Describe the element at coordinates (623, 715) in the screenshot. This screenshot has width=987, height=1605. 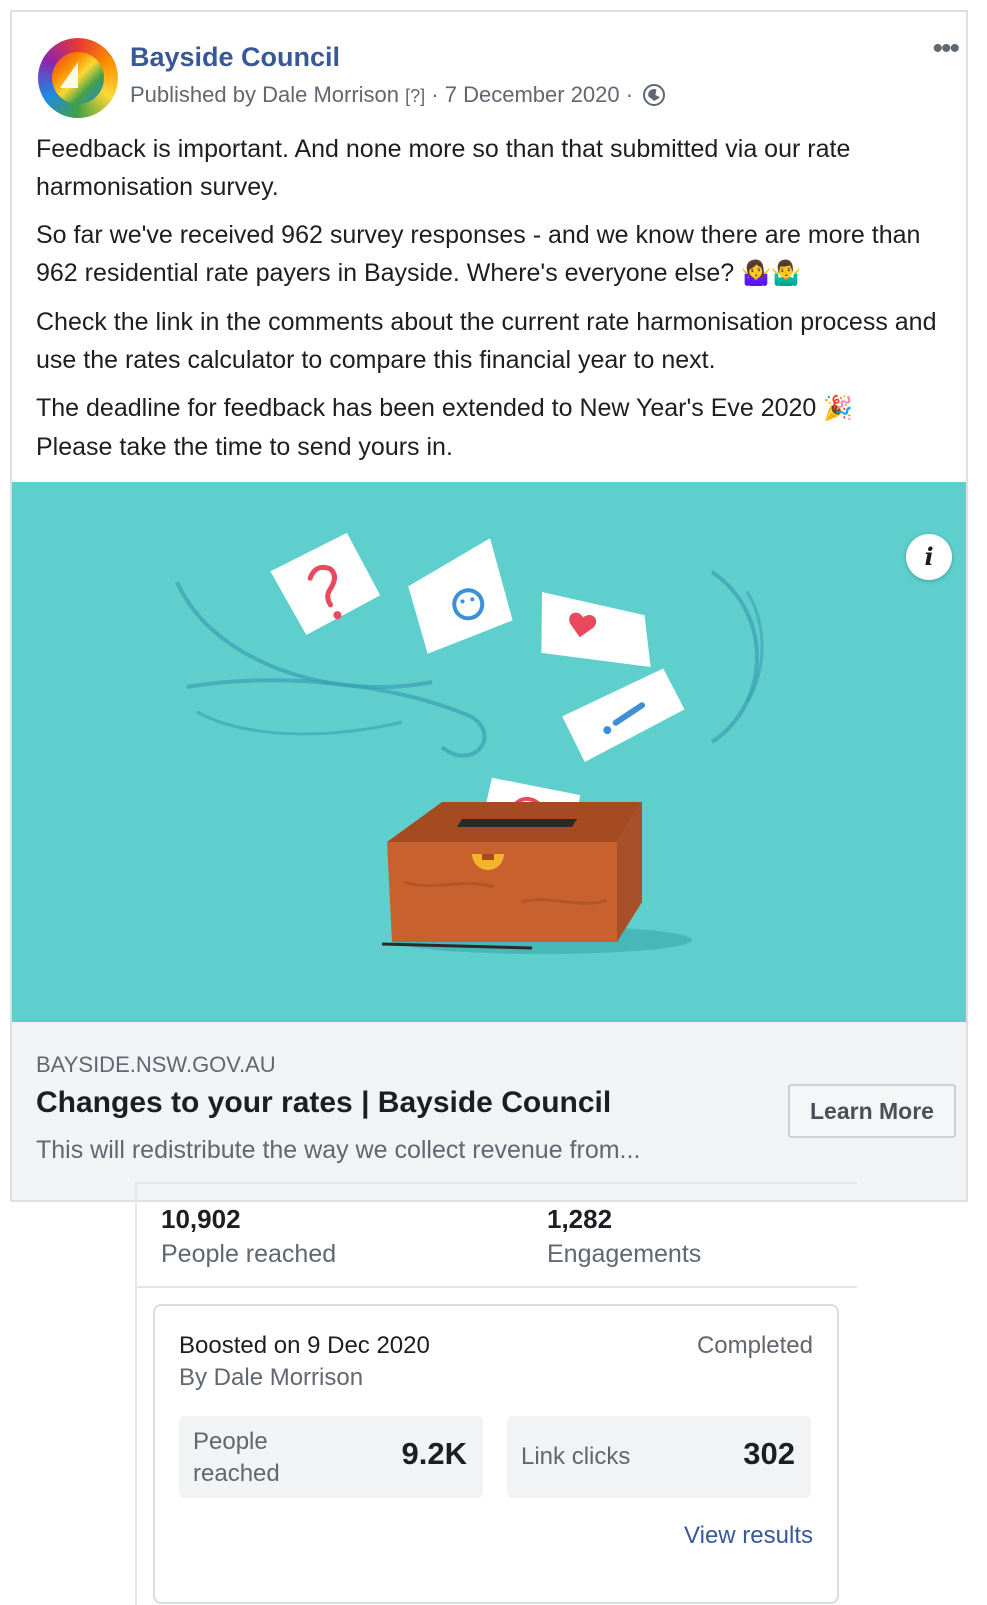
I see `exclamation-paper` at that location.